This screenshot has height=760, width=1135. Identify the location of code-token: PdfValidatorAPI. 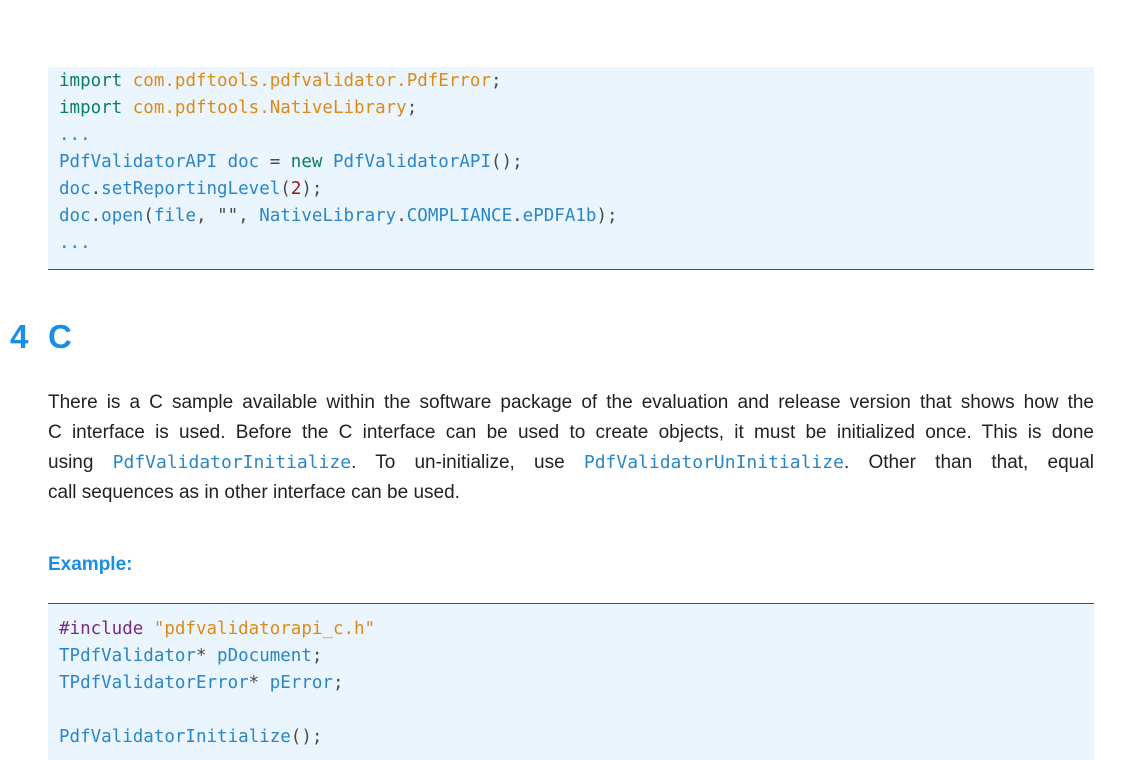
(411, 162).